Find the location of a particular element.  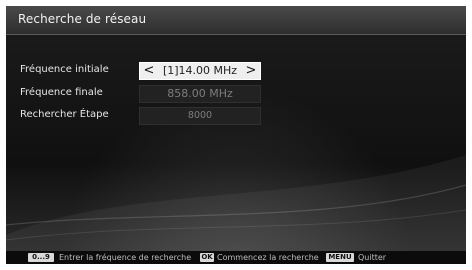

hint-ok: Commencez la recherche is located at coordinates (268, 257).